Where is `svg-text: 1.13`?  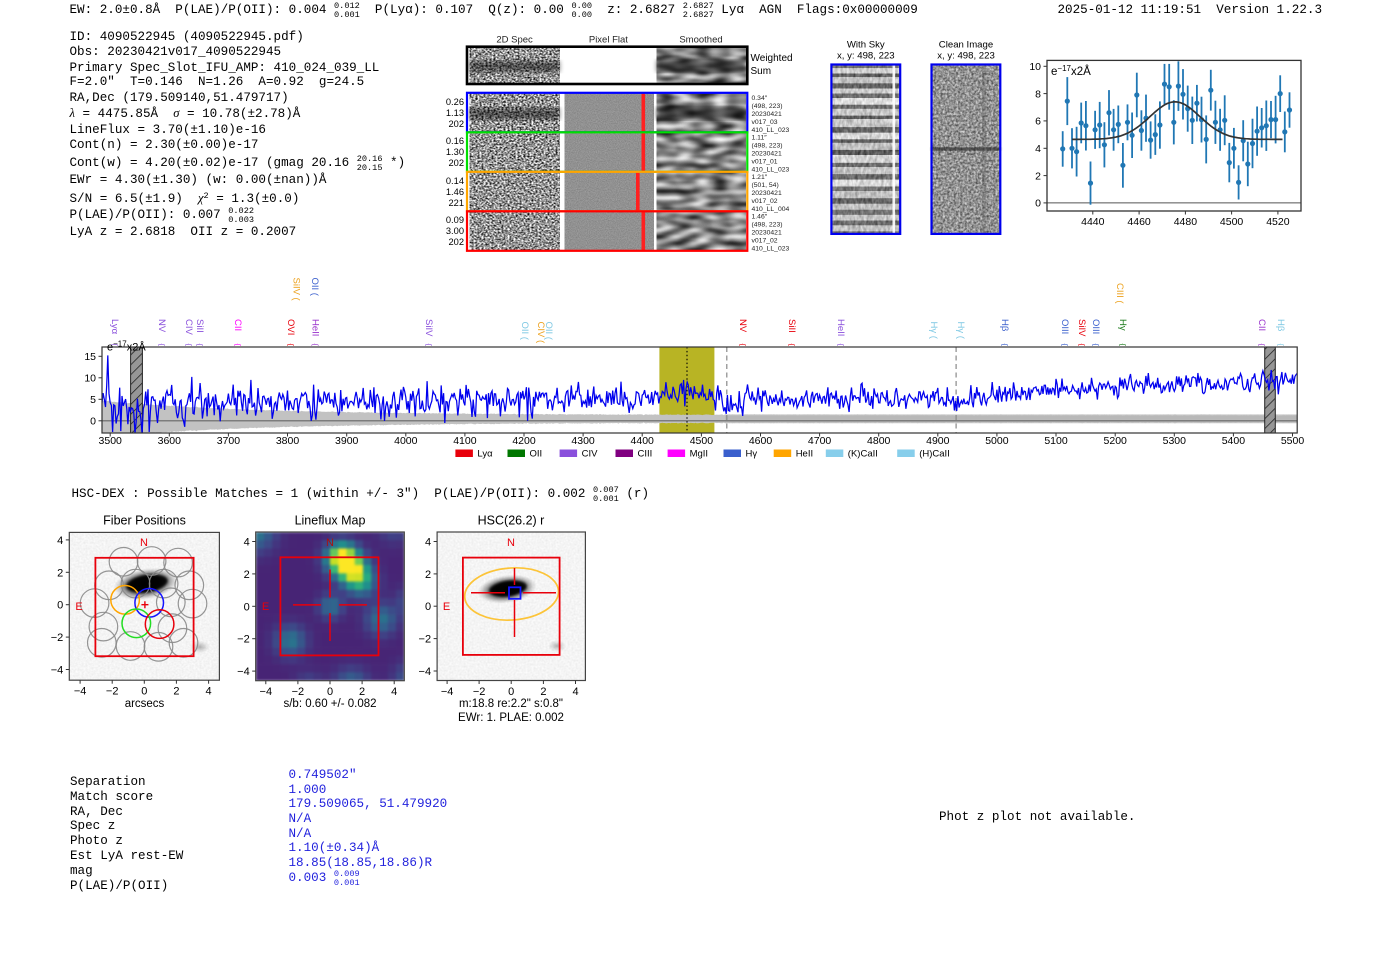
svg-text: 1.13 is located at coordinates (455, 113).